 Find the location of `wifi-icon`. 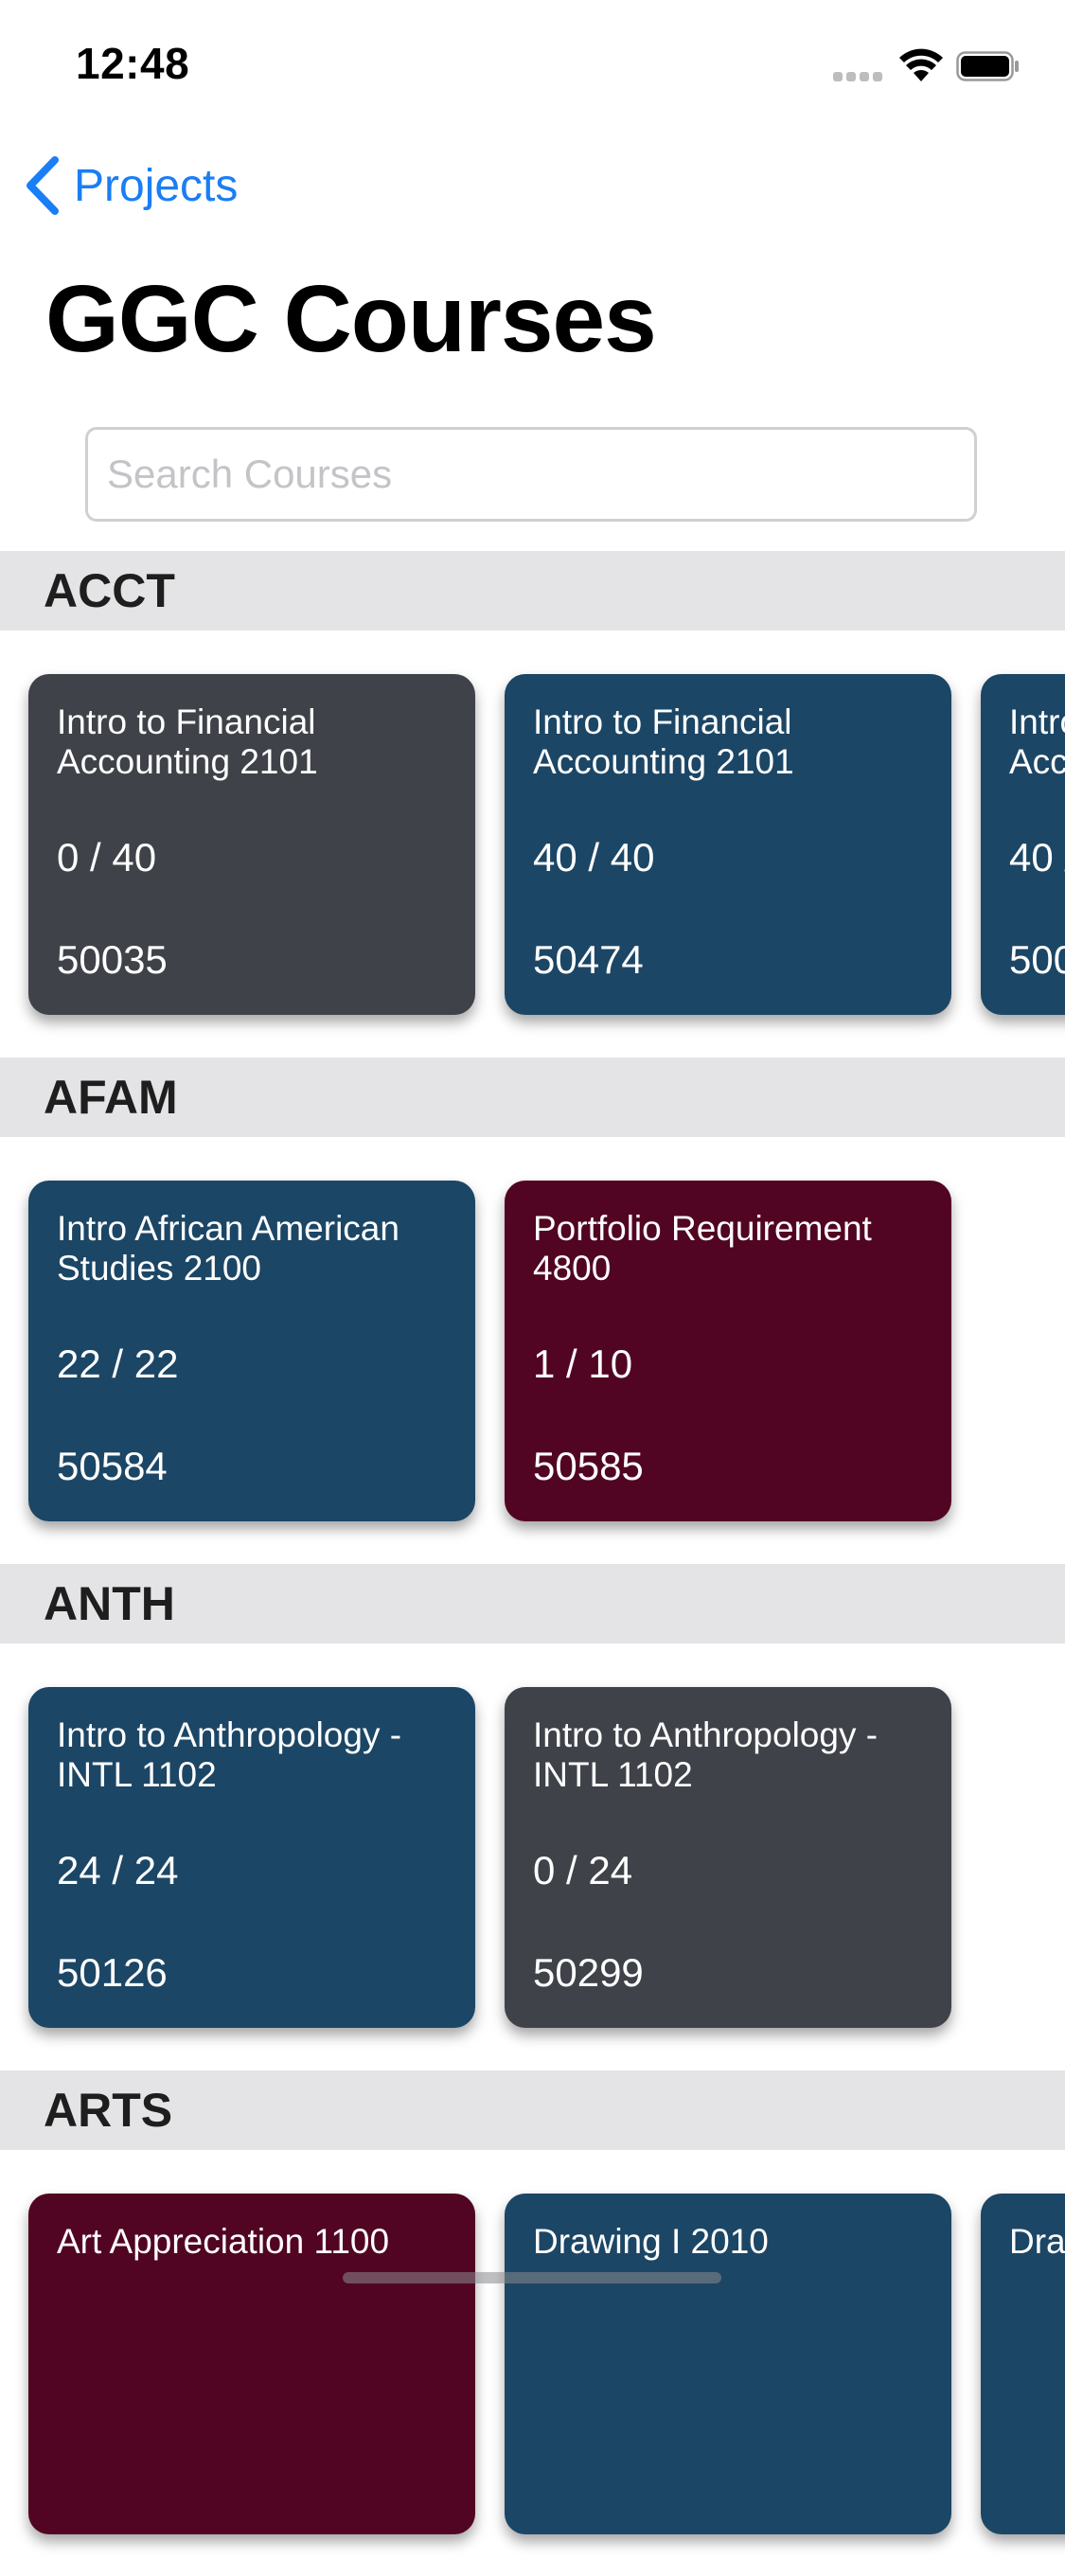

wifi-icon is located at coordinates (921, 65).